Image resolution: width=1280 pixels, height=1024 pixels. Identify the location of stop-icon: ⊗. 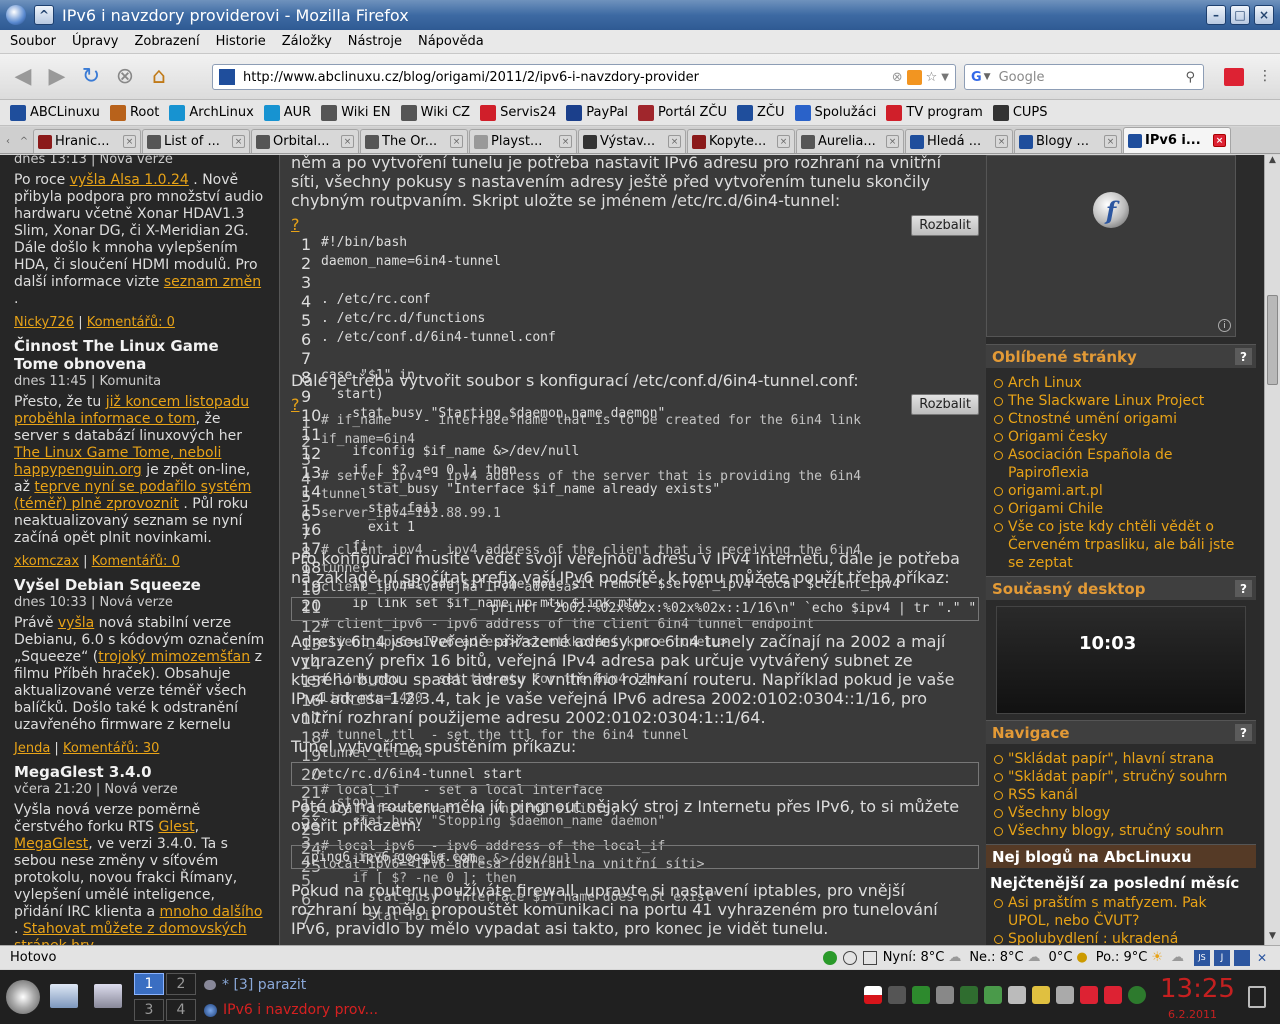
(125, 77).